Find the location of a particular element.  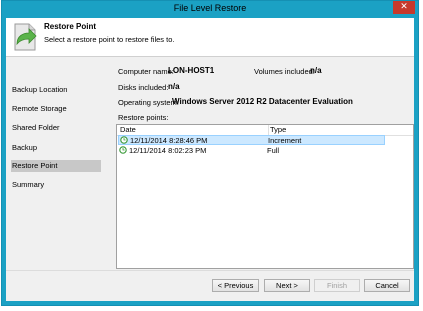

column-header-type: Type is located at coordinates (323, 130).